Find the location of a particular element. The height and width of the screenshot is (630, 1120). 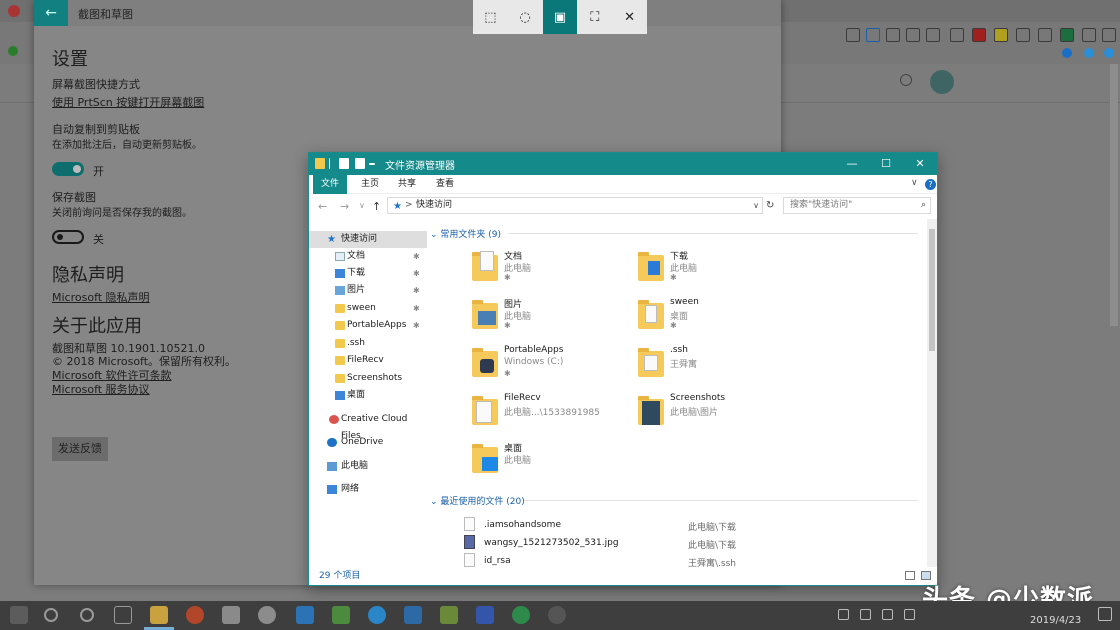

nav-item-creative-cloud: Creative Cloud Files is located at coordinates (368, 426).